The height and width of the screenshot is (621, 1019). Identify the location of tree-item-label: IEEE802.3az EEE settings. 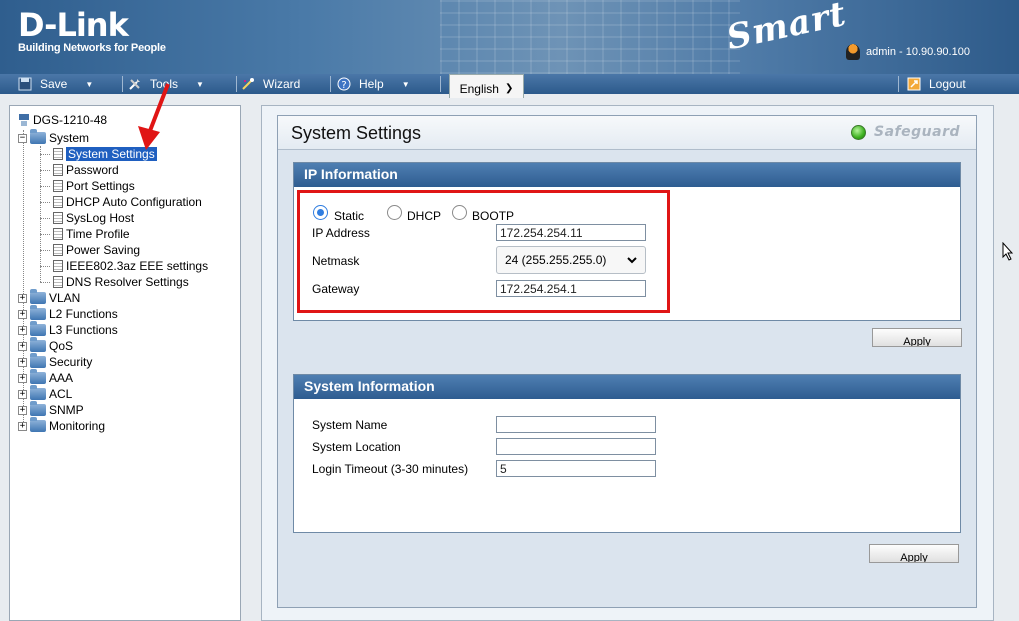
(137, 266).